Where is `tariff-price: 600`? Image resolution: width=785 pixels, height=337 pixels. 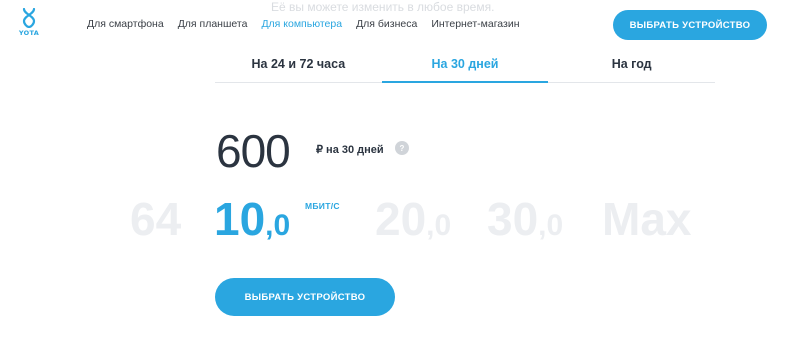 tariff-price: 600 is located at coordinates (253, 151).